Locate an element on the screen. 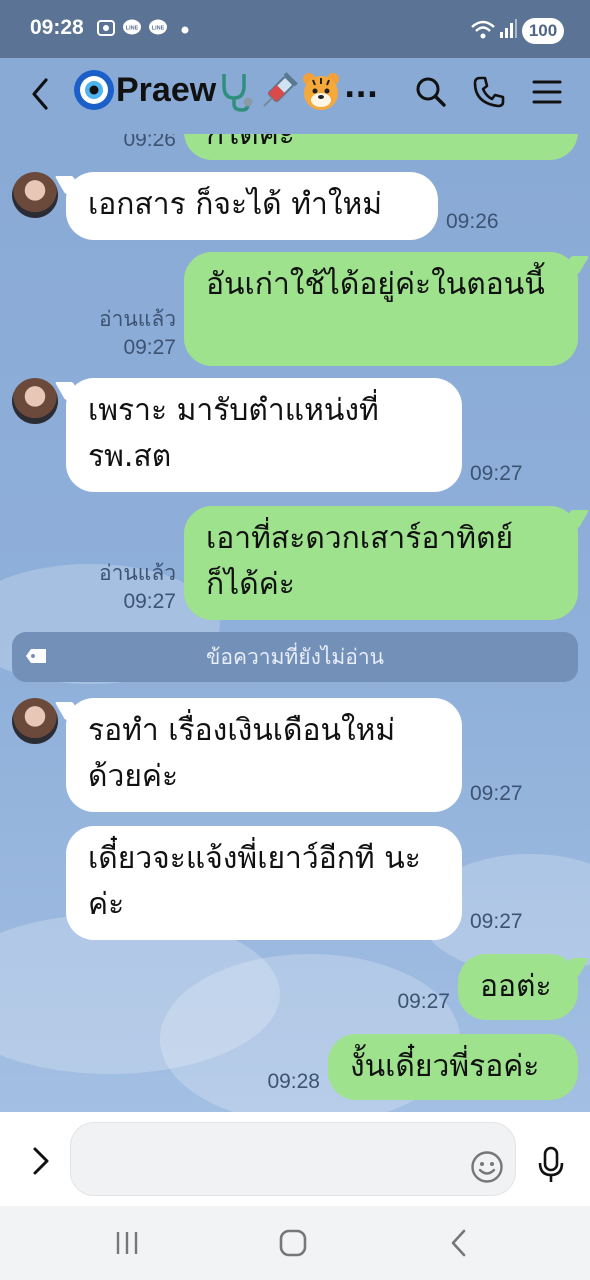 Image resolution: width=590 pixels, height=1280 pixels. tag-icon is located at coordinates (36, 656).